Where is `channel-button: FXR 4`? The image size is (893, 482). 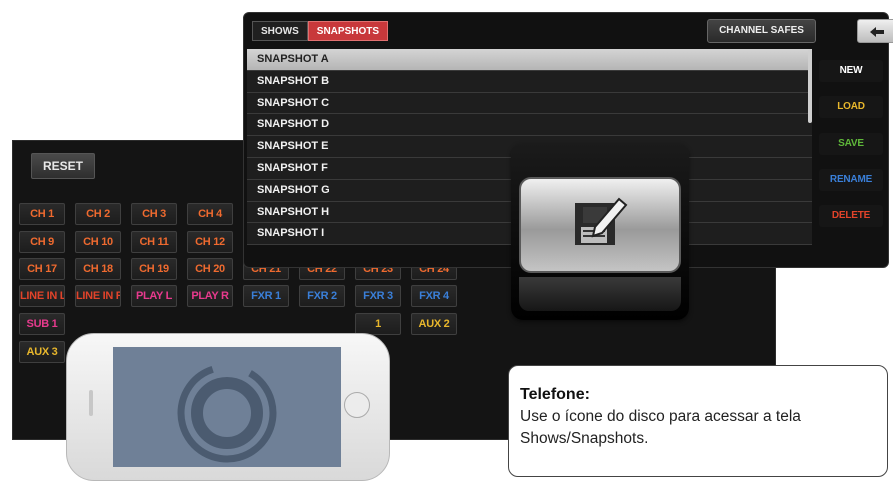
channel-button: FXR 4 is located at coordinates (434, 296).